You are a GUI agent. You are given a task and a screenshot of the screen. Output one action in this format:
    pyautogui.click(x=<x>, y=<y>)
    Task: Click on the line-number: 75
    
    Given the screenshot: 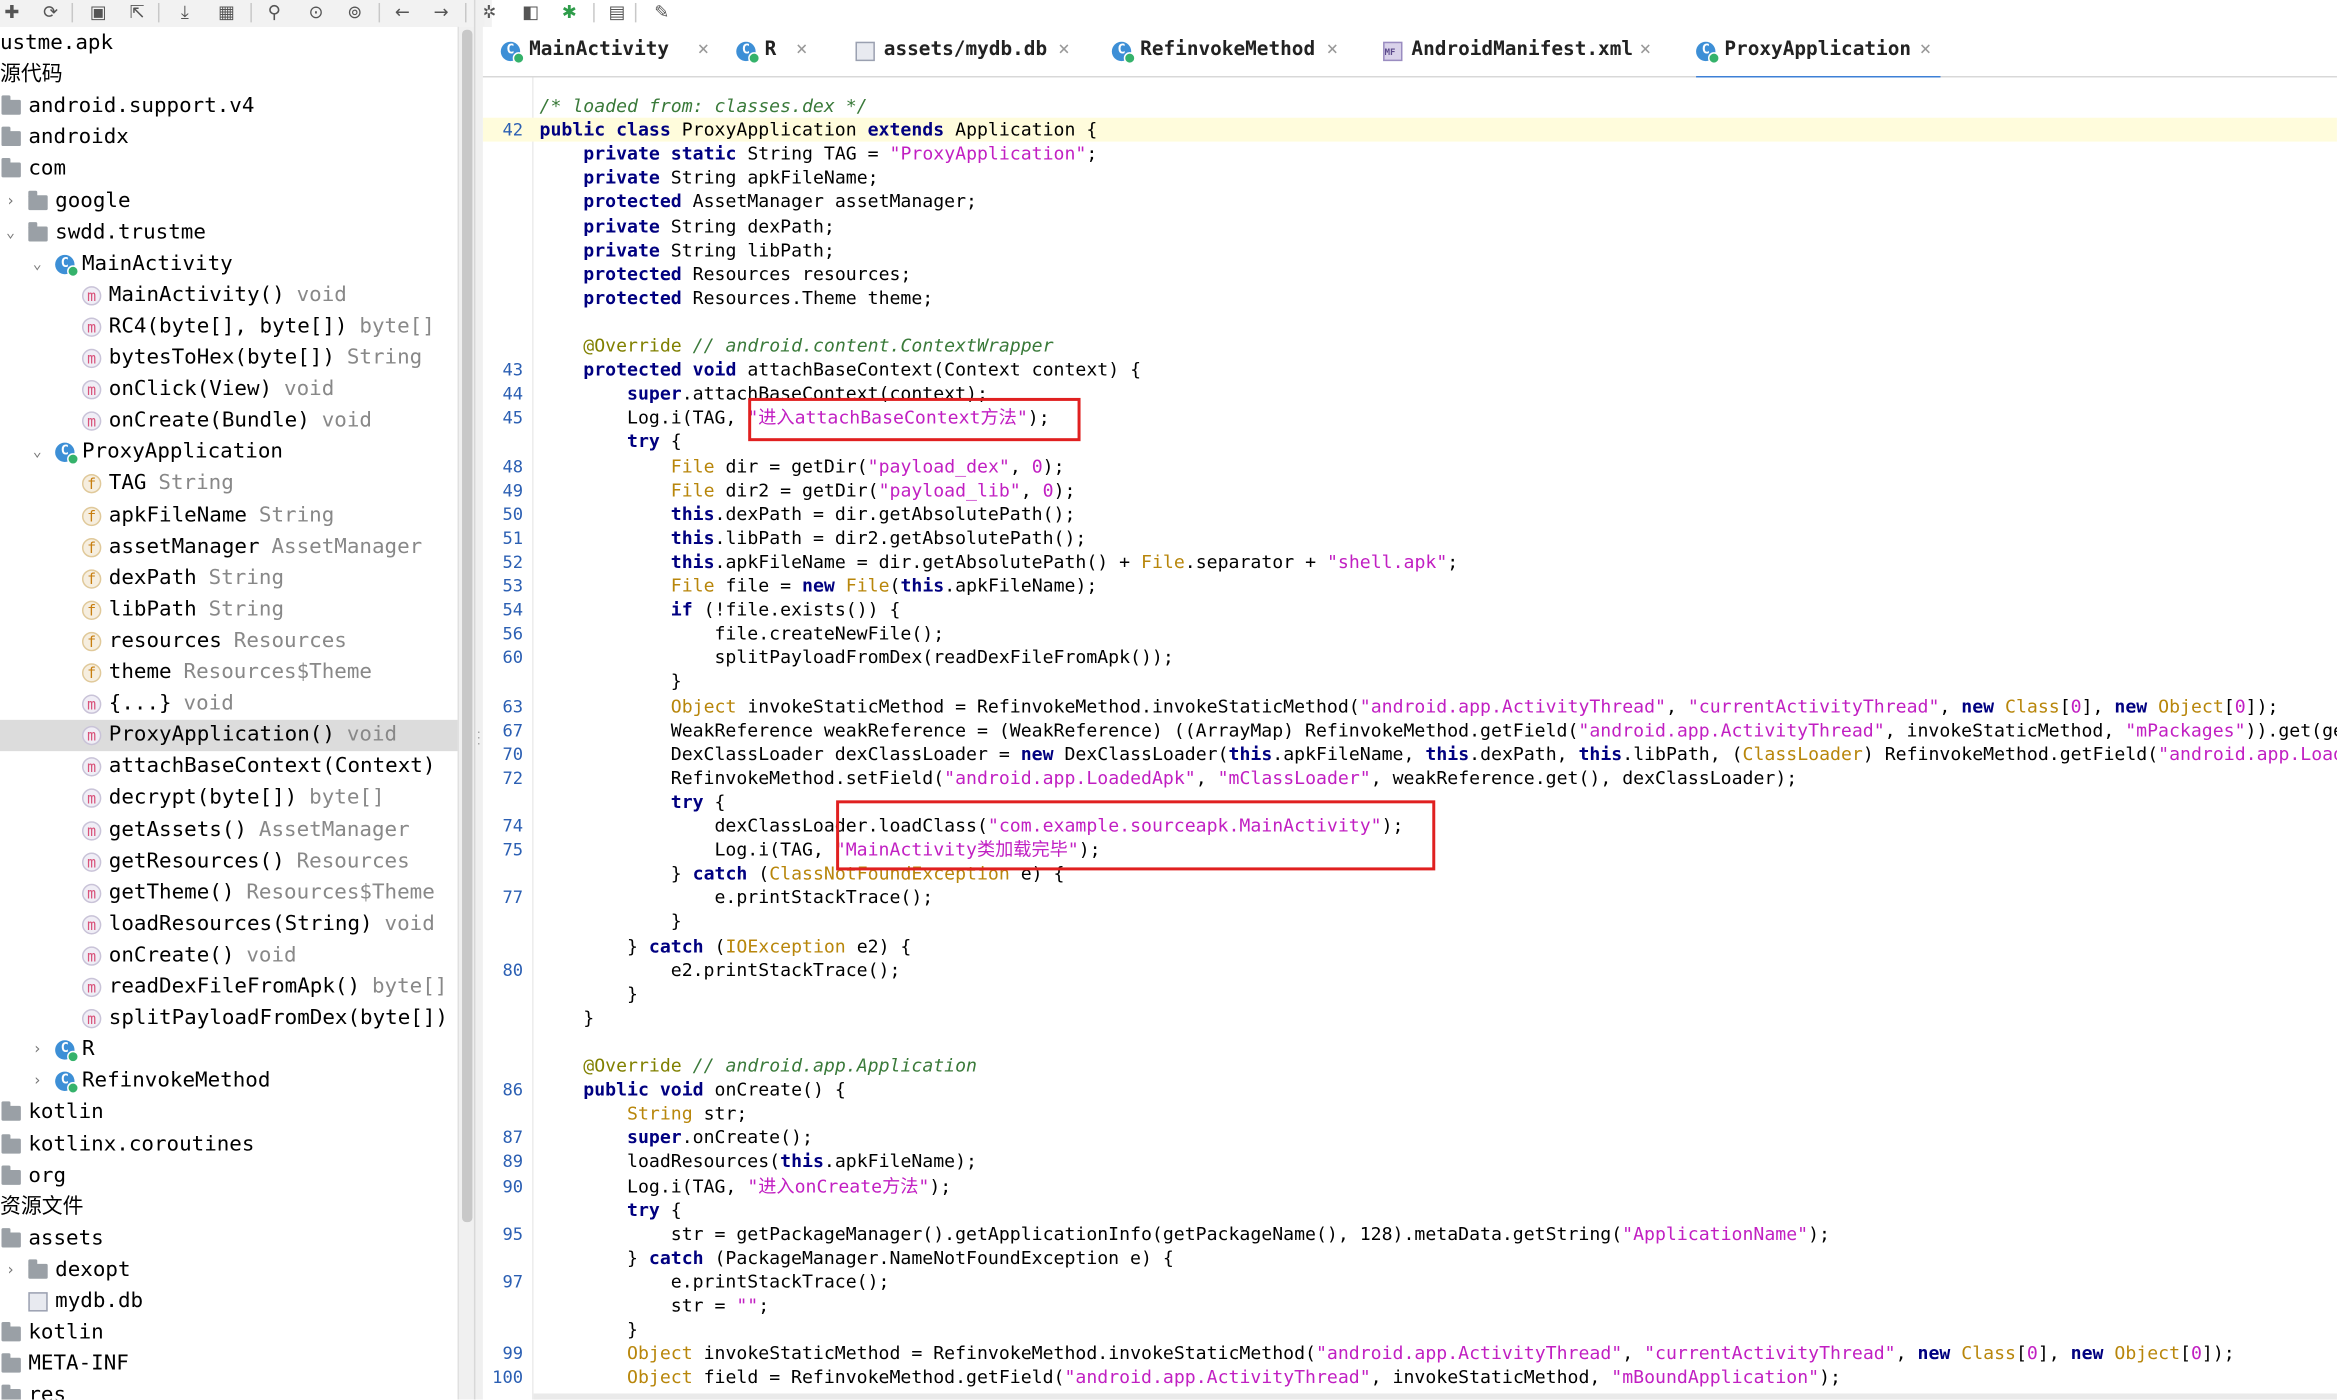 What is the action you would take?
    pyautogui.click(x=513, y=850)
    